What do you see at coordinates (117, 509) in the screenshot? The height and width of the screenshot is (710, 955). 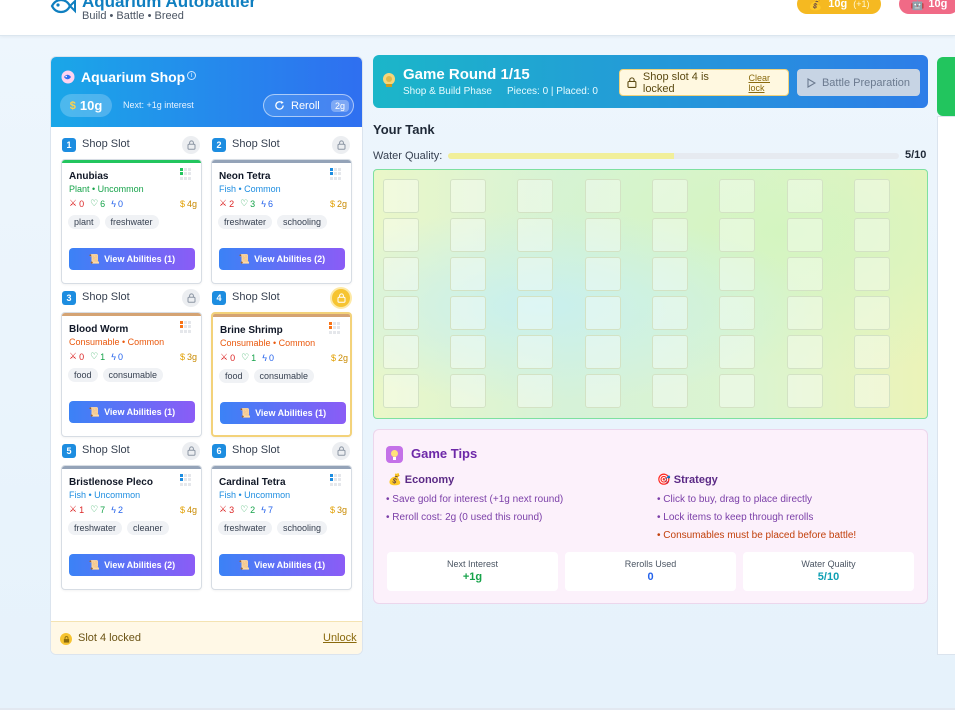 I see `speed-stat: ϟ2` at bounding box center [117, 509].